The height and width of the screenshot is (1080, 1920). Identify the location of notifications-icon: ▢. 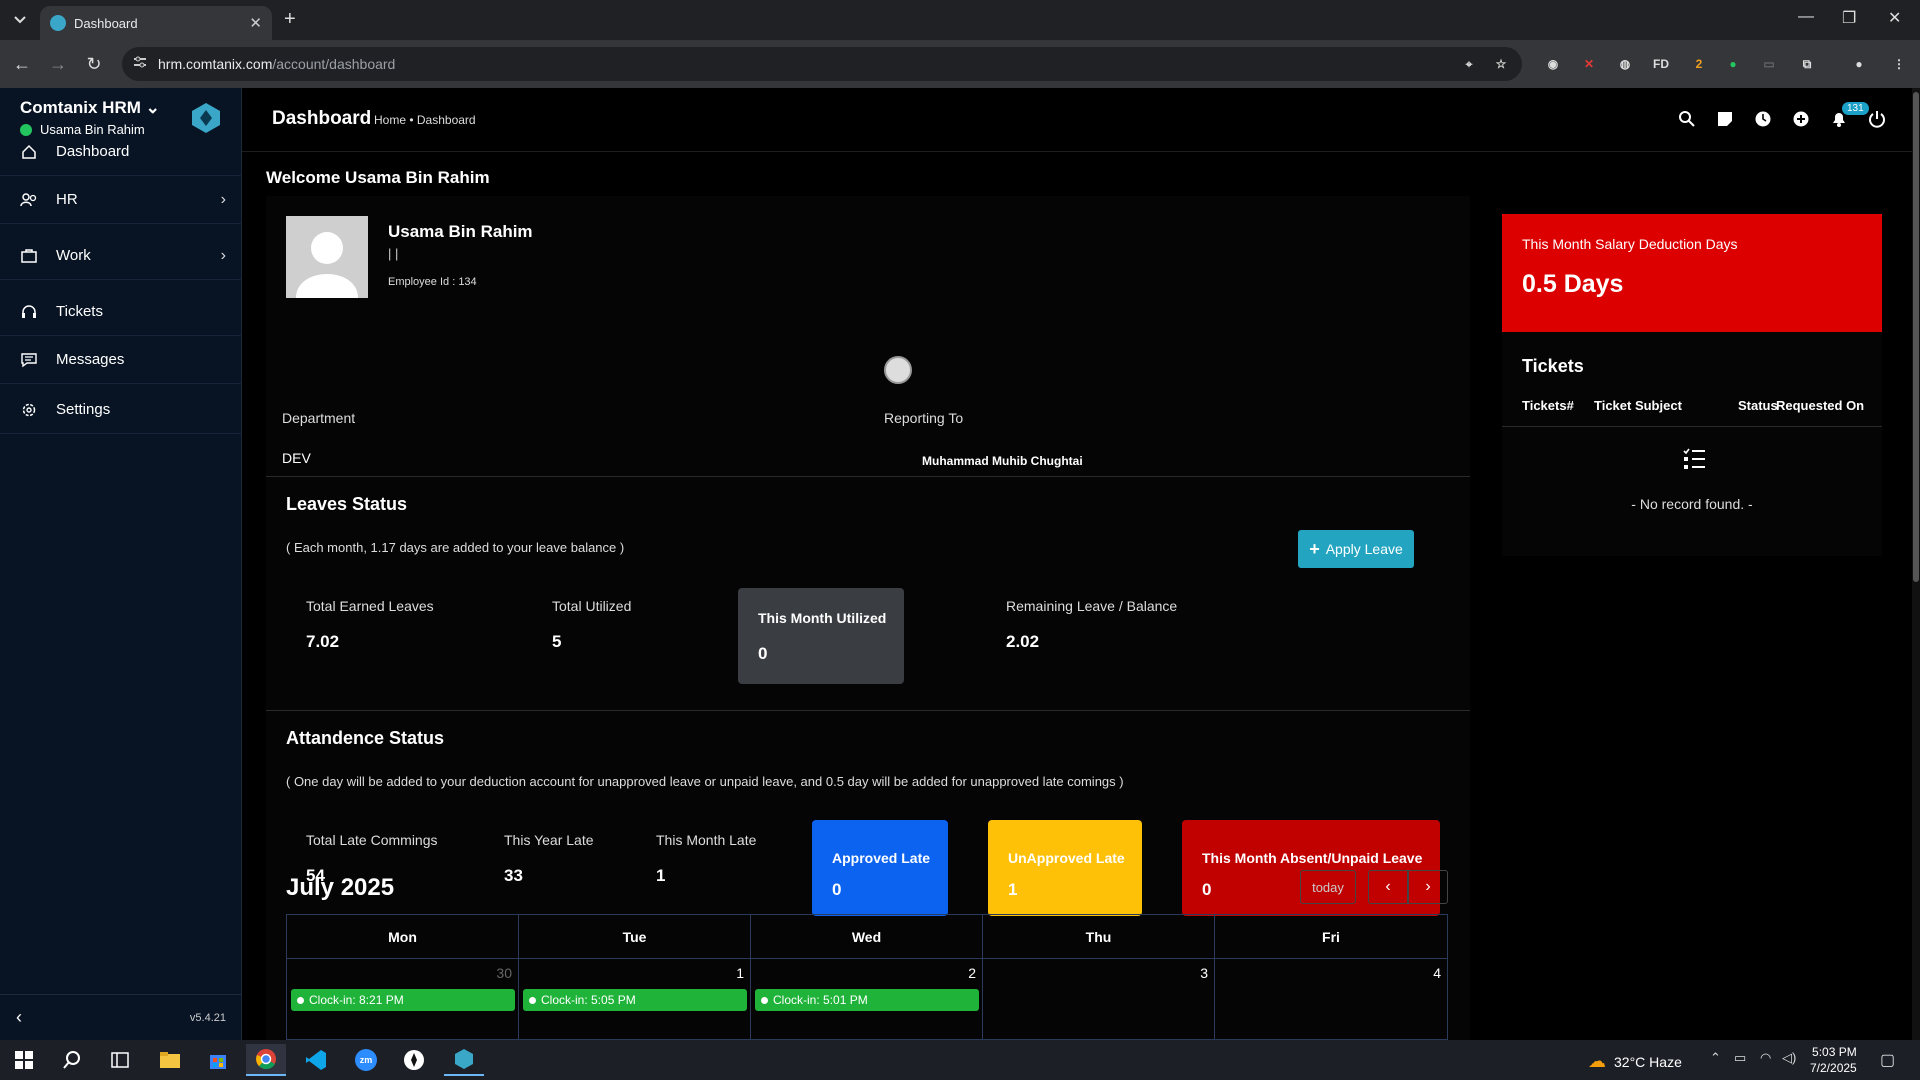
(1887, 1060).